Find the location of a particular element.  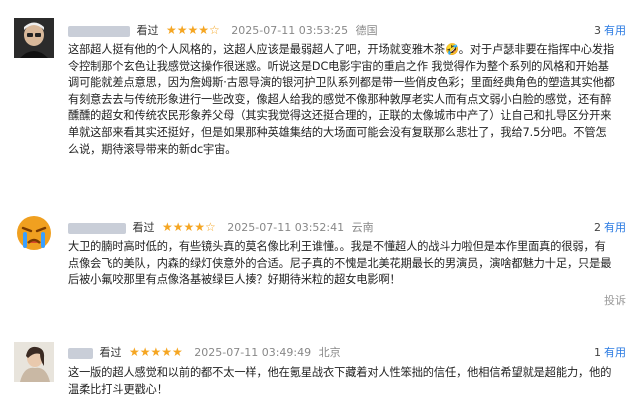

report-button: 投诉 is located at coordinates (615, 300).